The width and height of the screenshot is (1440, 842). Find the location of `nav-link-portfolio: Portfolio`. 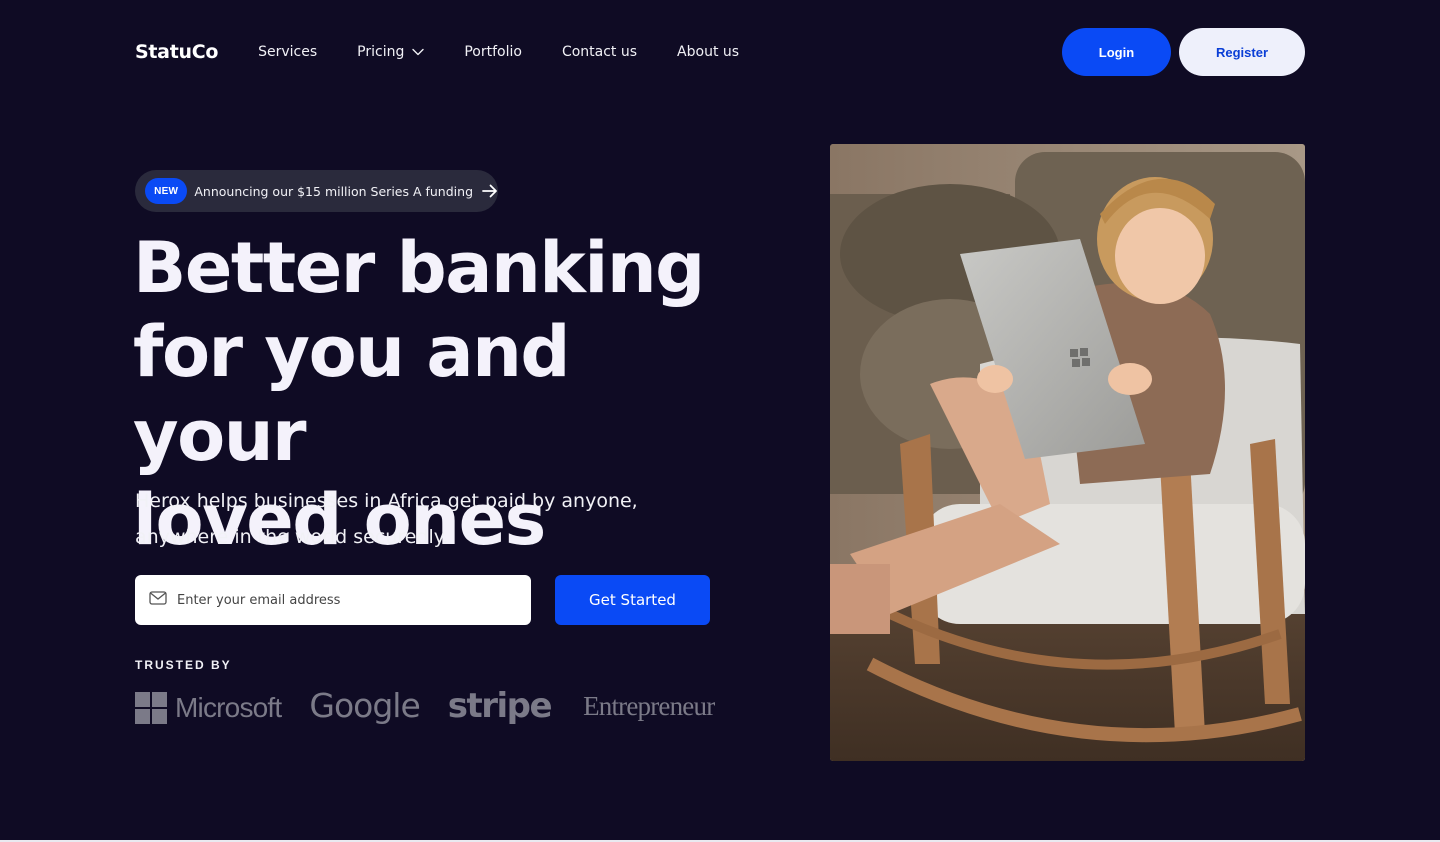

nav-link-portfolio: Portfolio is located at coordinates (493, 52).